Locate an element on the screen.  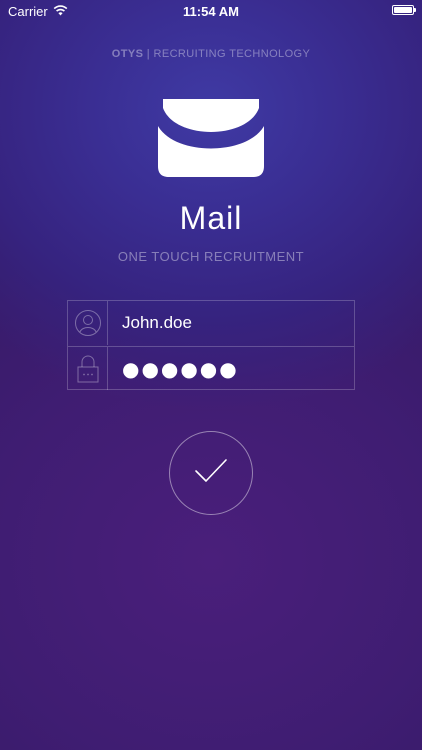
mail-envelope-icon is located at coordinates (211, 137).